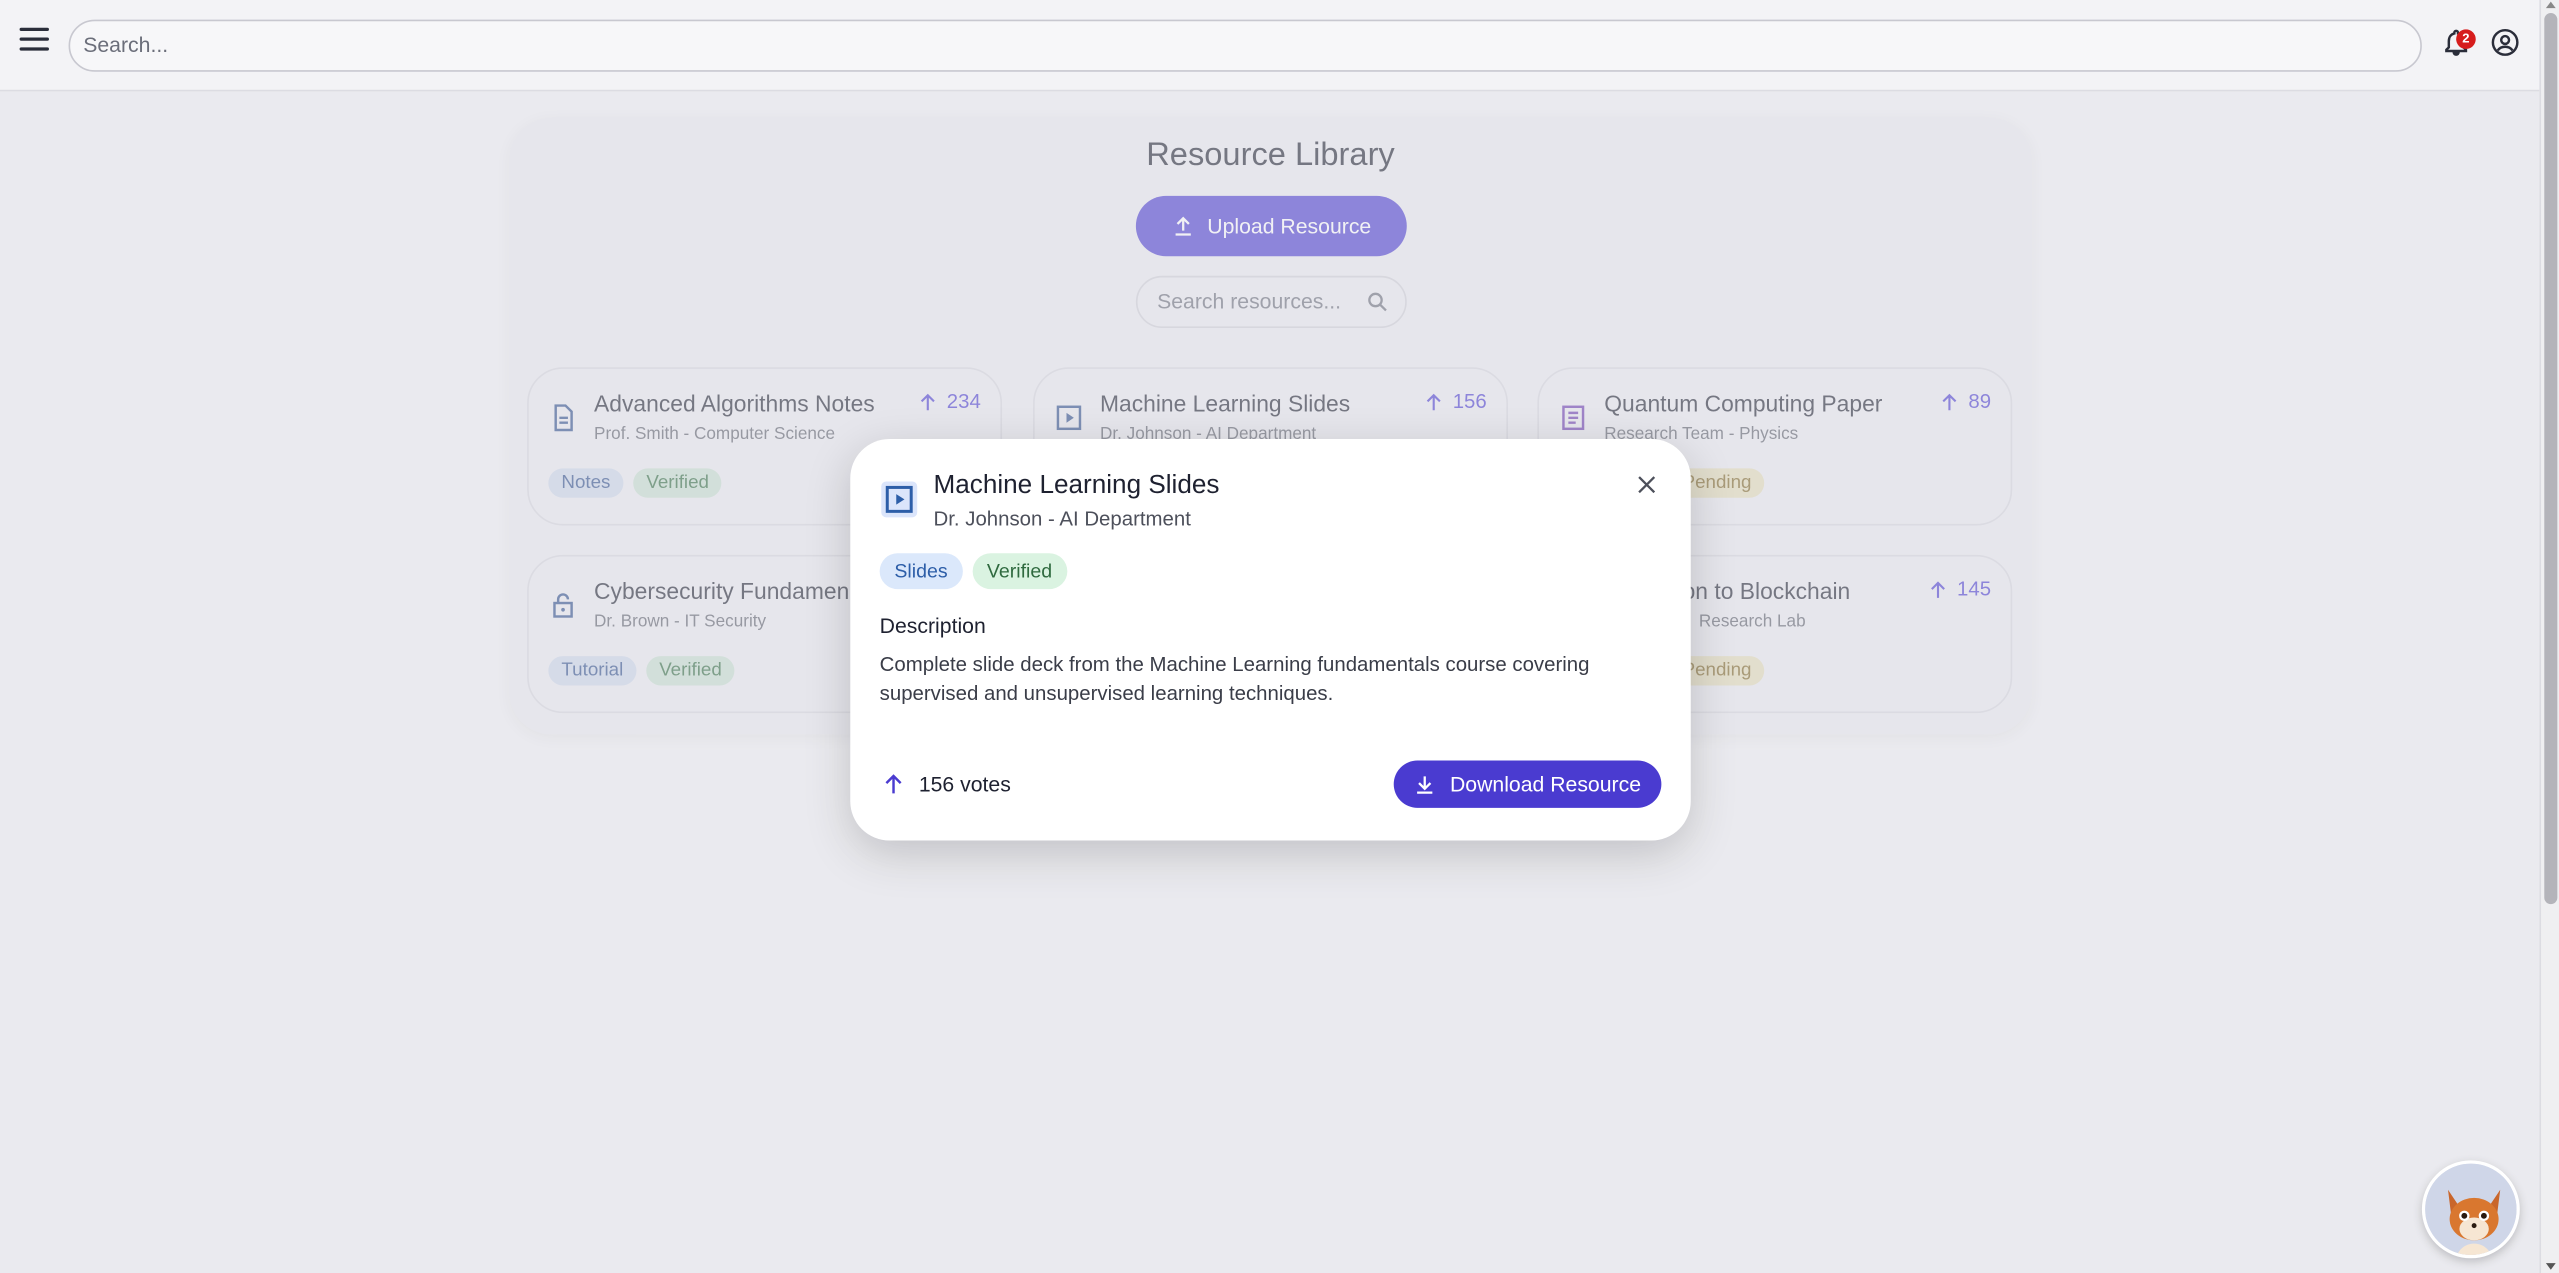 The image size is (2559, 1273). Describe the element at coordinates (1545, 784) in the screenshot. I see `download-resource-label: Download Resource` at that location.